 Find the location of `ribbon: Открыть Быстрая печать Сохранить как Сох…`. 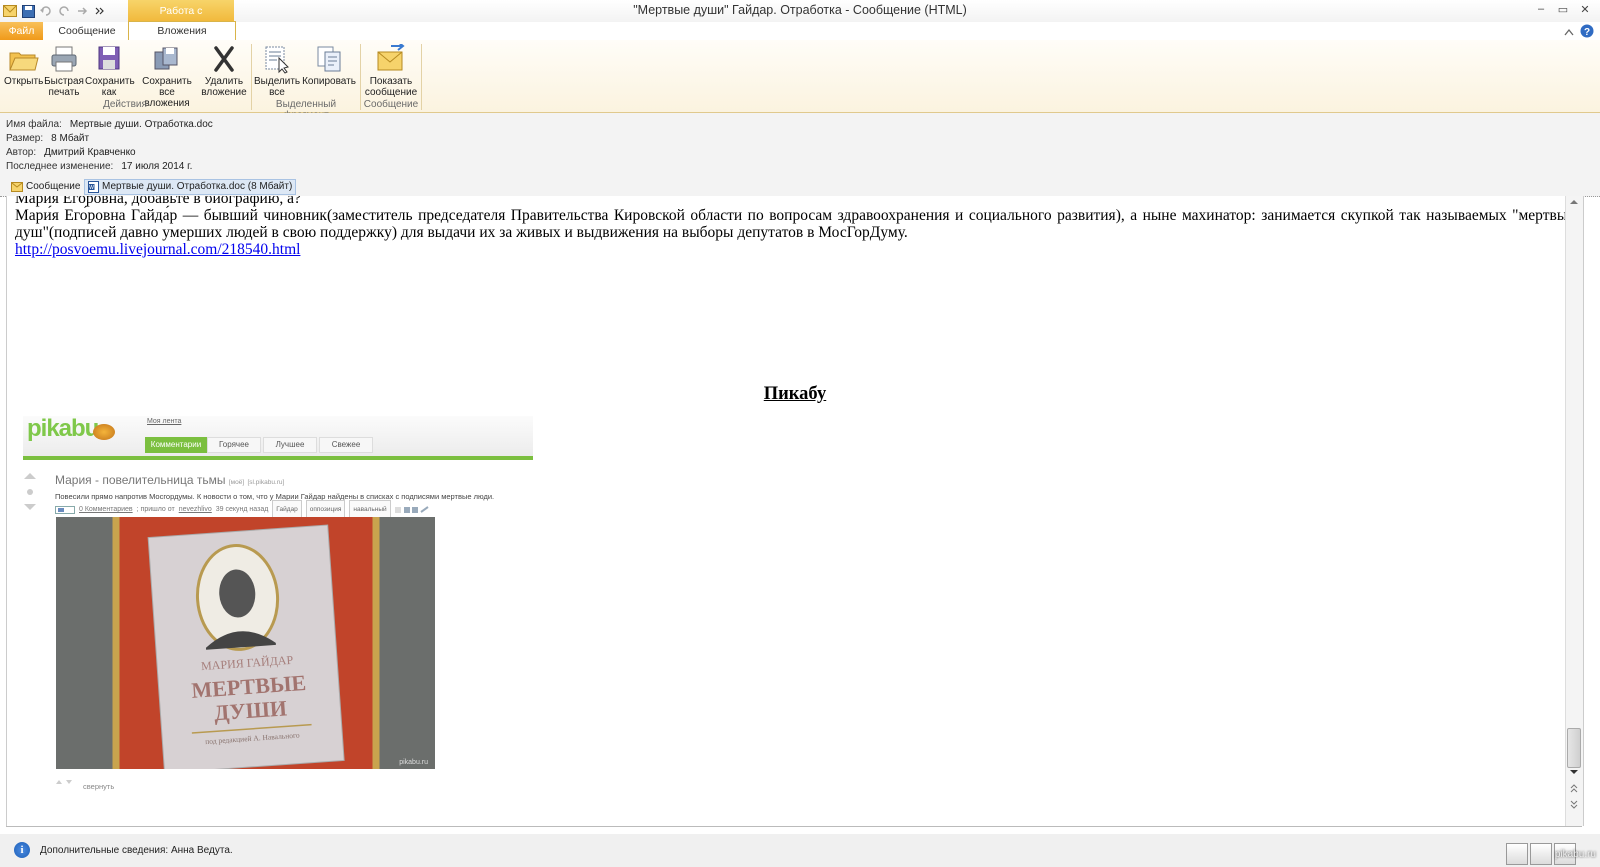

ribbon: Открыть Быстрая печать Сохранить как Сох… is located at coordinates (800, 80).